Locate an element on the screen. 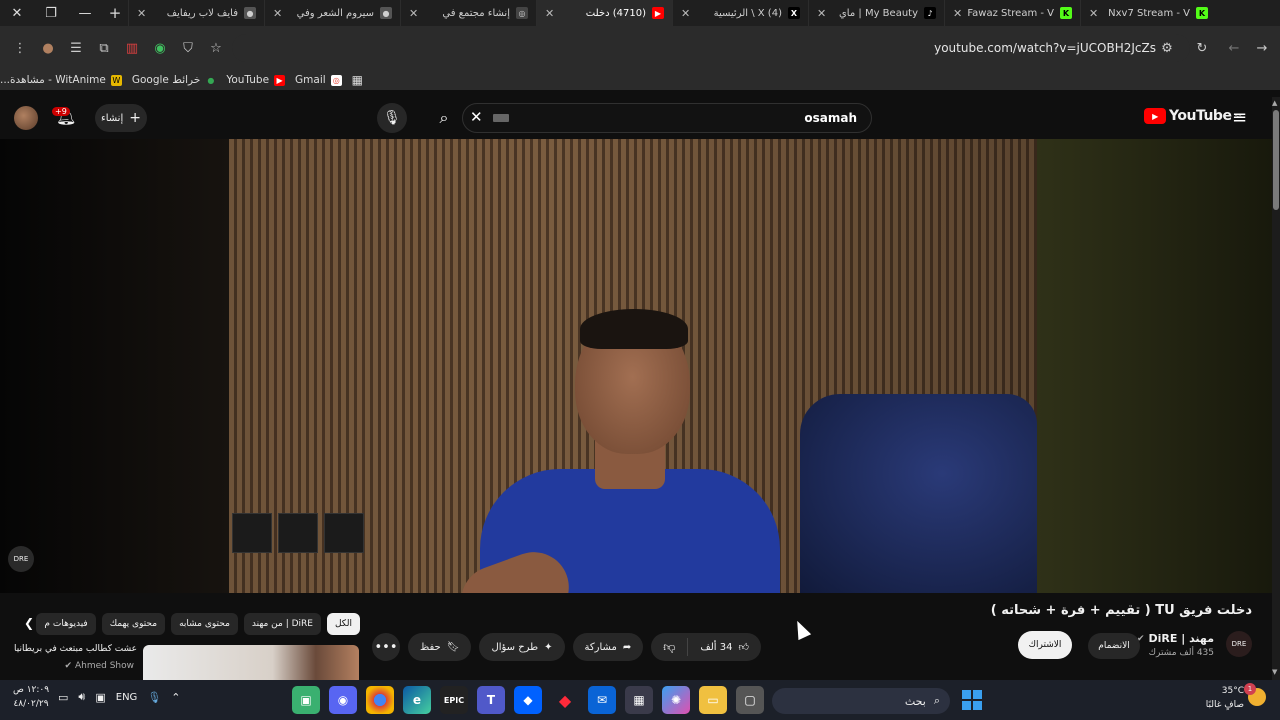 The height and width of the screenshot is (720, 1280). edge-icon: e is located at coordinates (417, 700).